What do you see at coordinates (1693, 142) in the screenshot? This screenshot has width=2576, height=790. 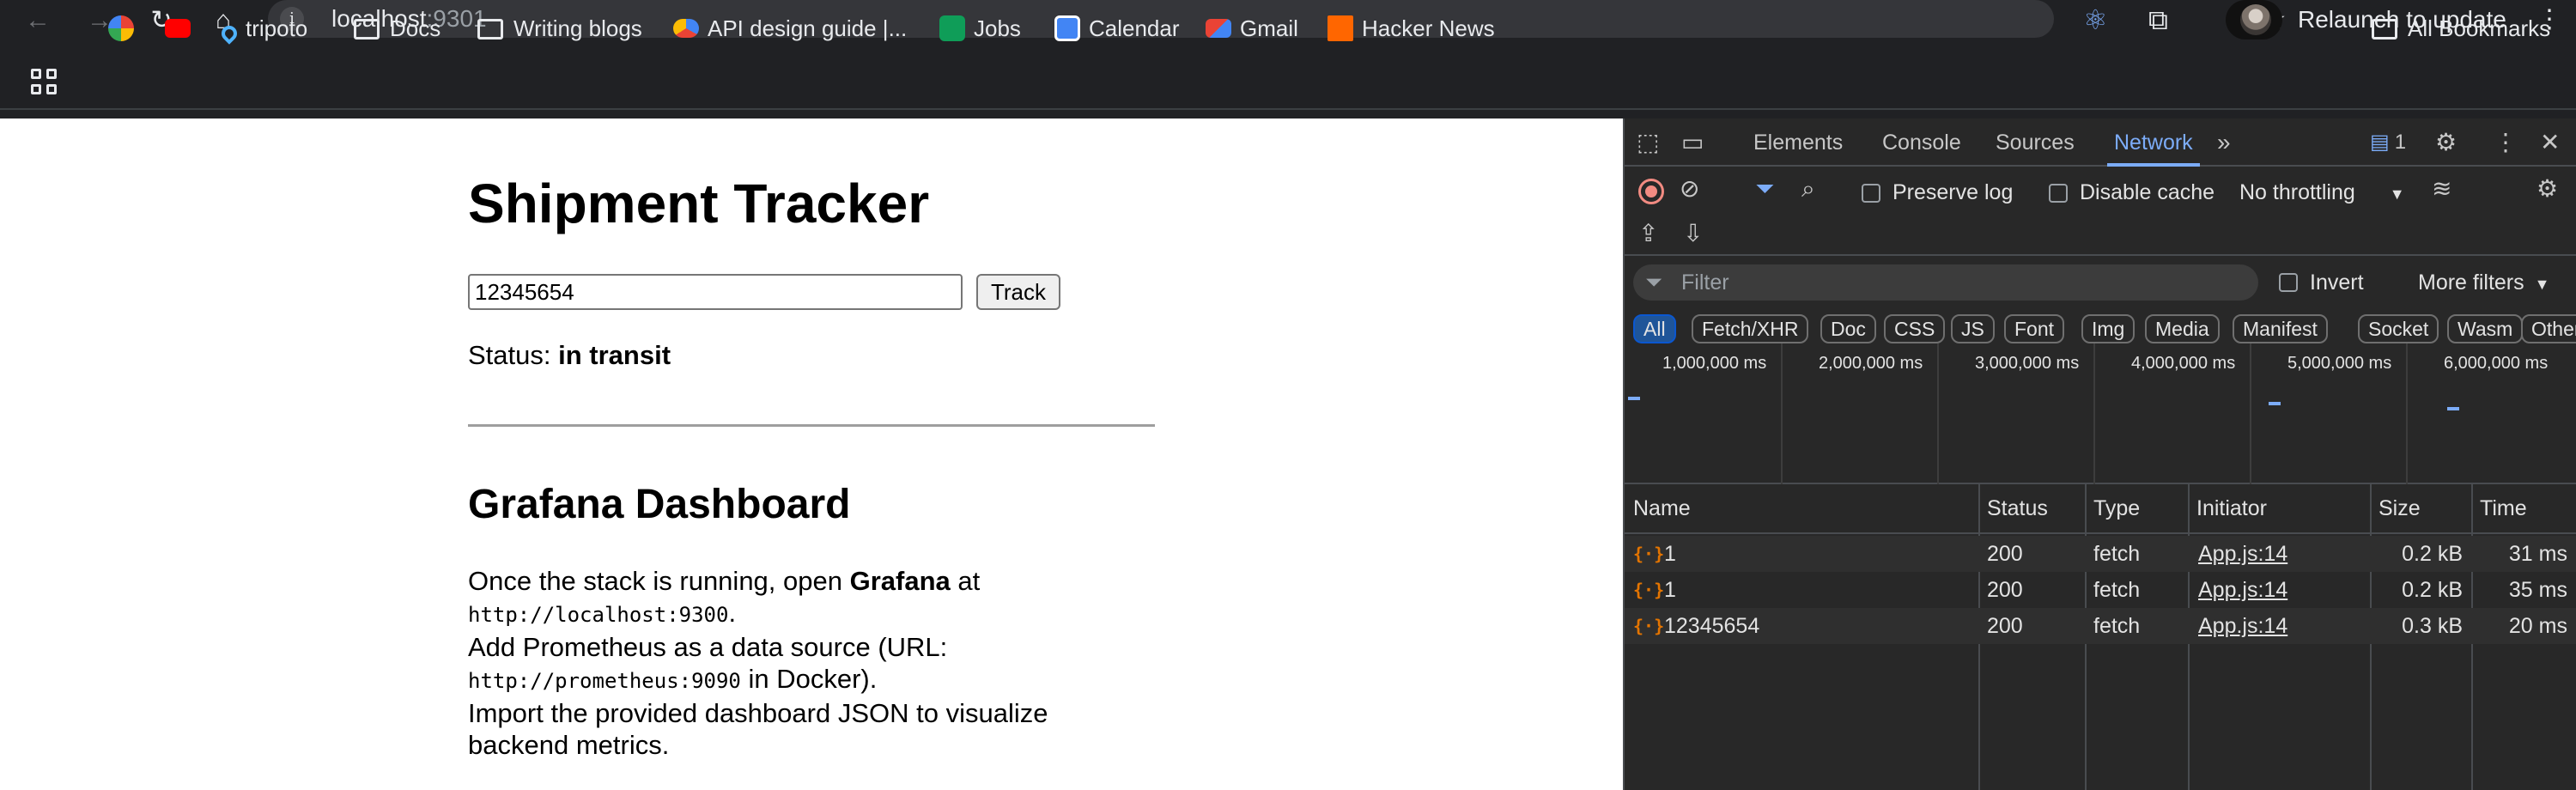 I see `device-toolbar-icon: ▭` at bounding box center [1693, 142].